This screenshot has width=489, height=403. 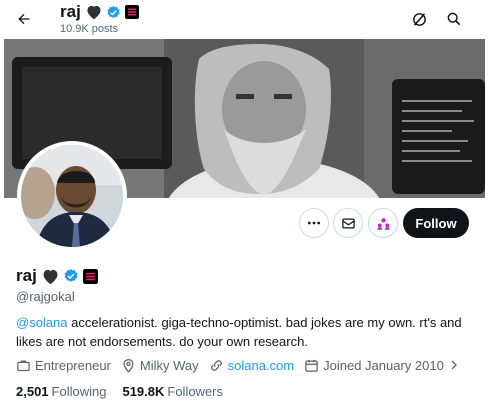 I want to click on profile-name: raj, so click(x=26, y=275).